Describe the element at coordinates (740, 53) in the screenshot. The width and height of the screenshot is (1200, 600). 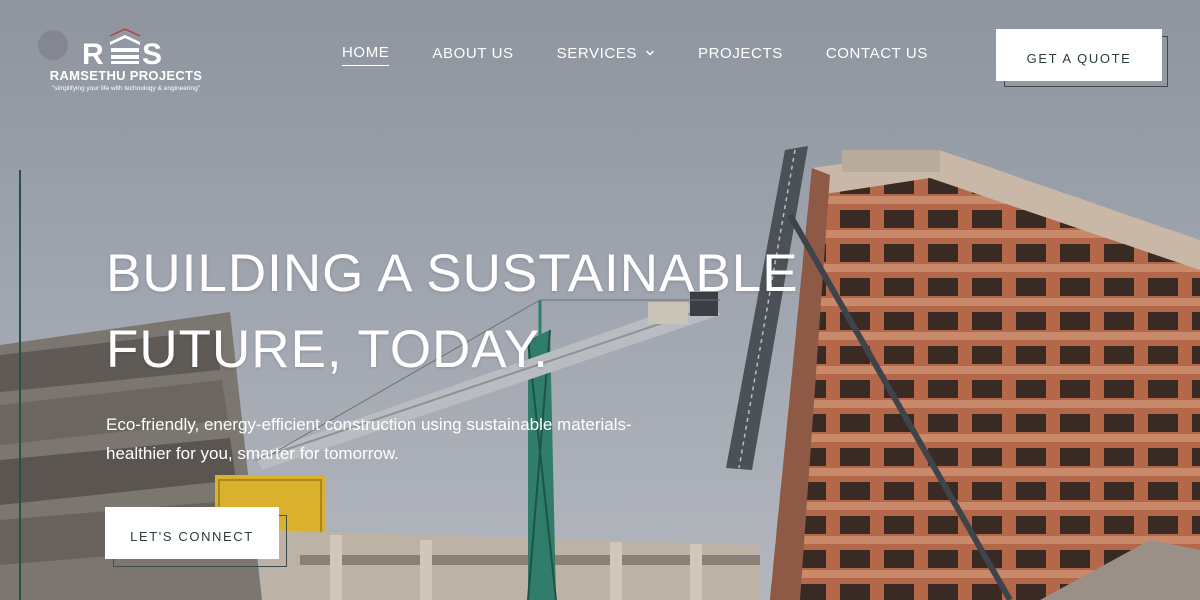
I see `nav-item-label: PROJECTS` at that location.